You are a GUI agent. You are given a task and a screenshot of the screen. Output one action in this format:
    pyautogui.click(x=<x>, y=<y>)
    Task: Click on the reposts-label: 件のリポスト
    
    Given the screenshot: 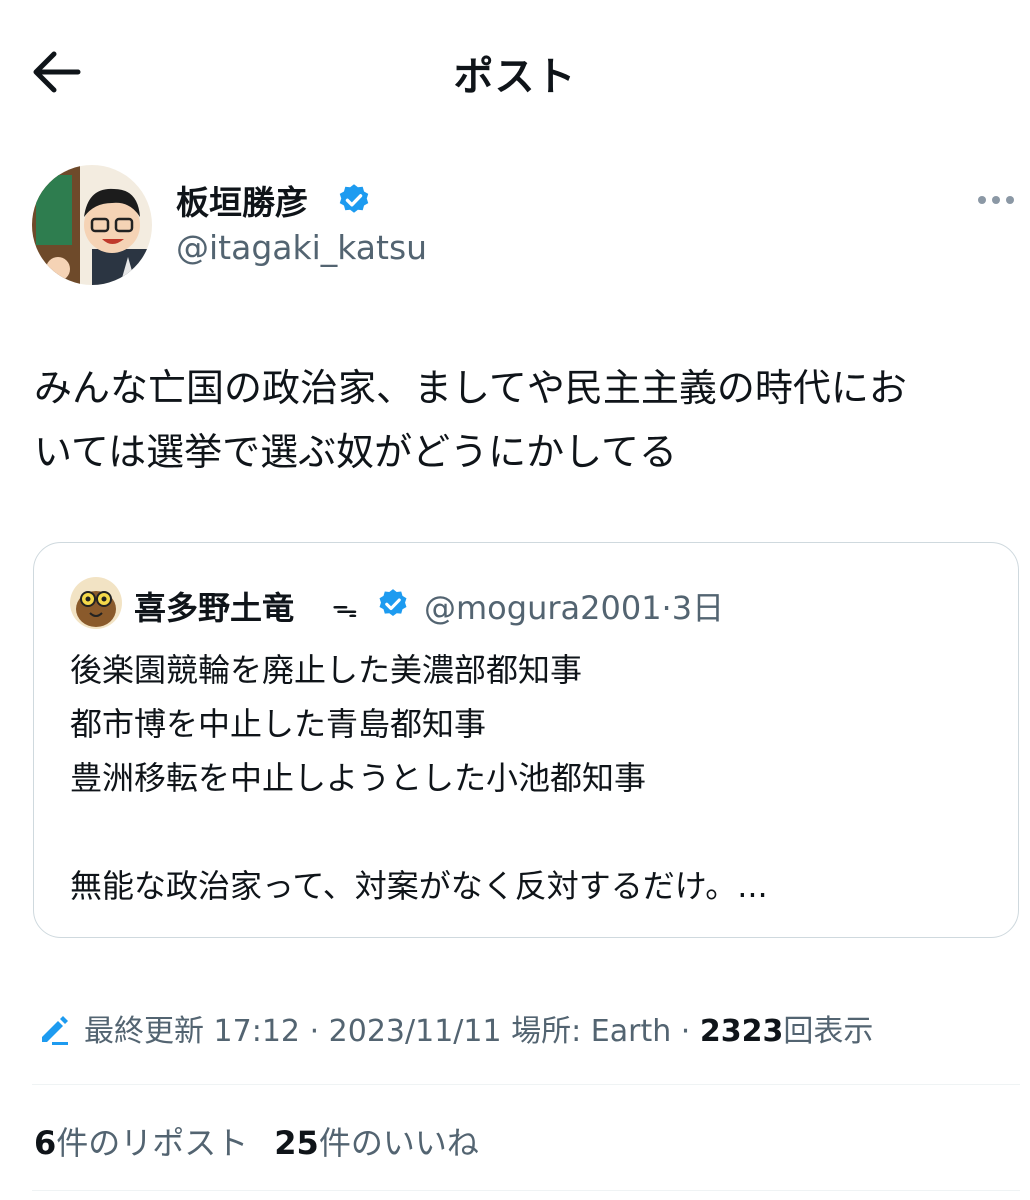 What is the action you would take?
    pyautogui.click(x=152, y=1143)
    